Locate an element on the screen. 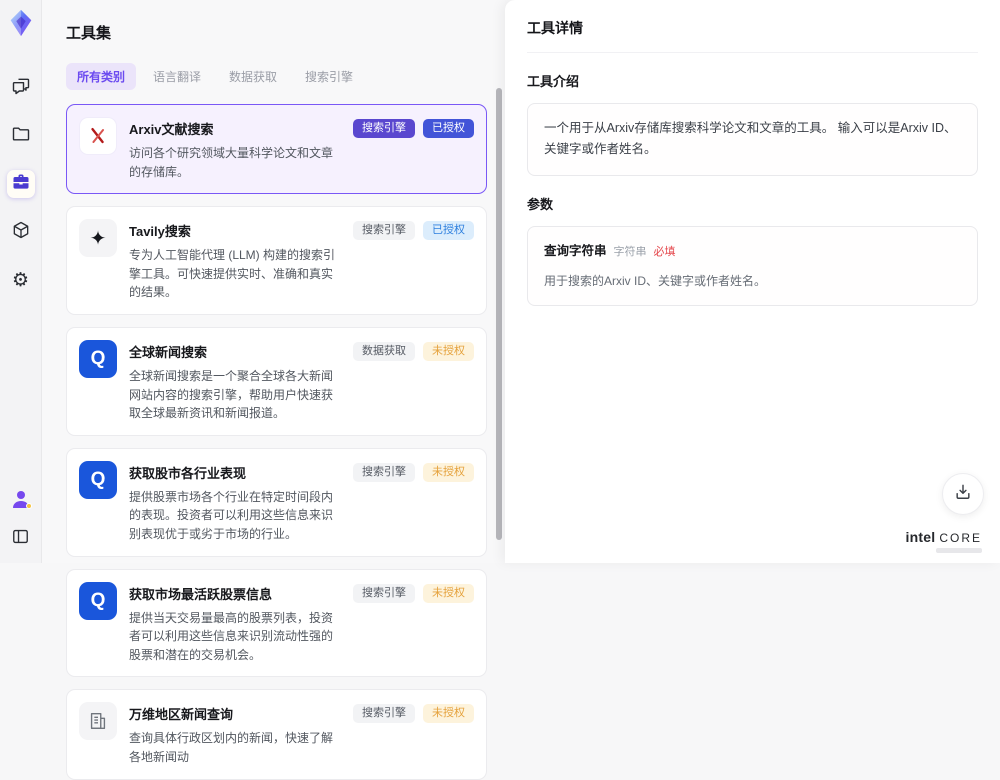  arxiv-icon is located at coordinates (98, 136).